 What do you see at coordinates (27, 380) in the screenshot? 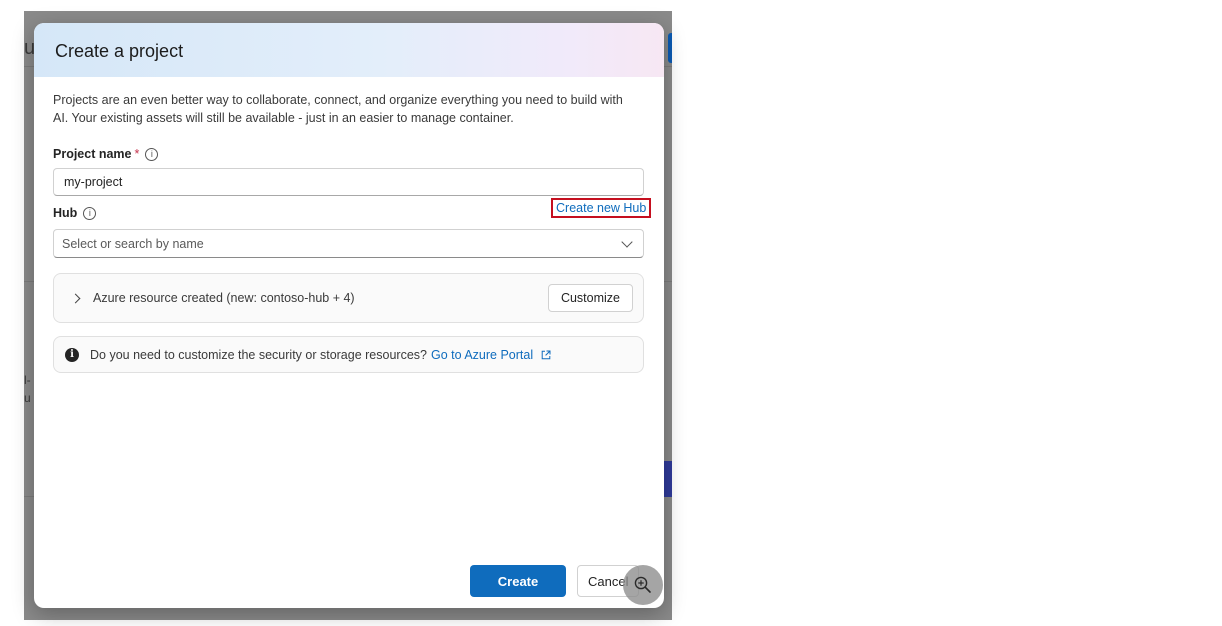
I see `background-text-fragment: l-` at bounding box center [27, 380].